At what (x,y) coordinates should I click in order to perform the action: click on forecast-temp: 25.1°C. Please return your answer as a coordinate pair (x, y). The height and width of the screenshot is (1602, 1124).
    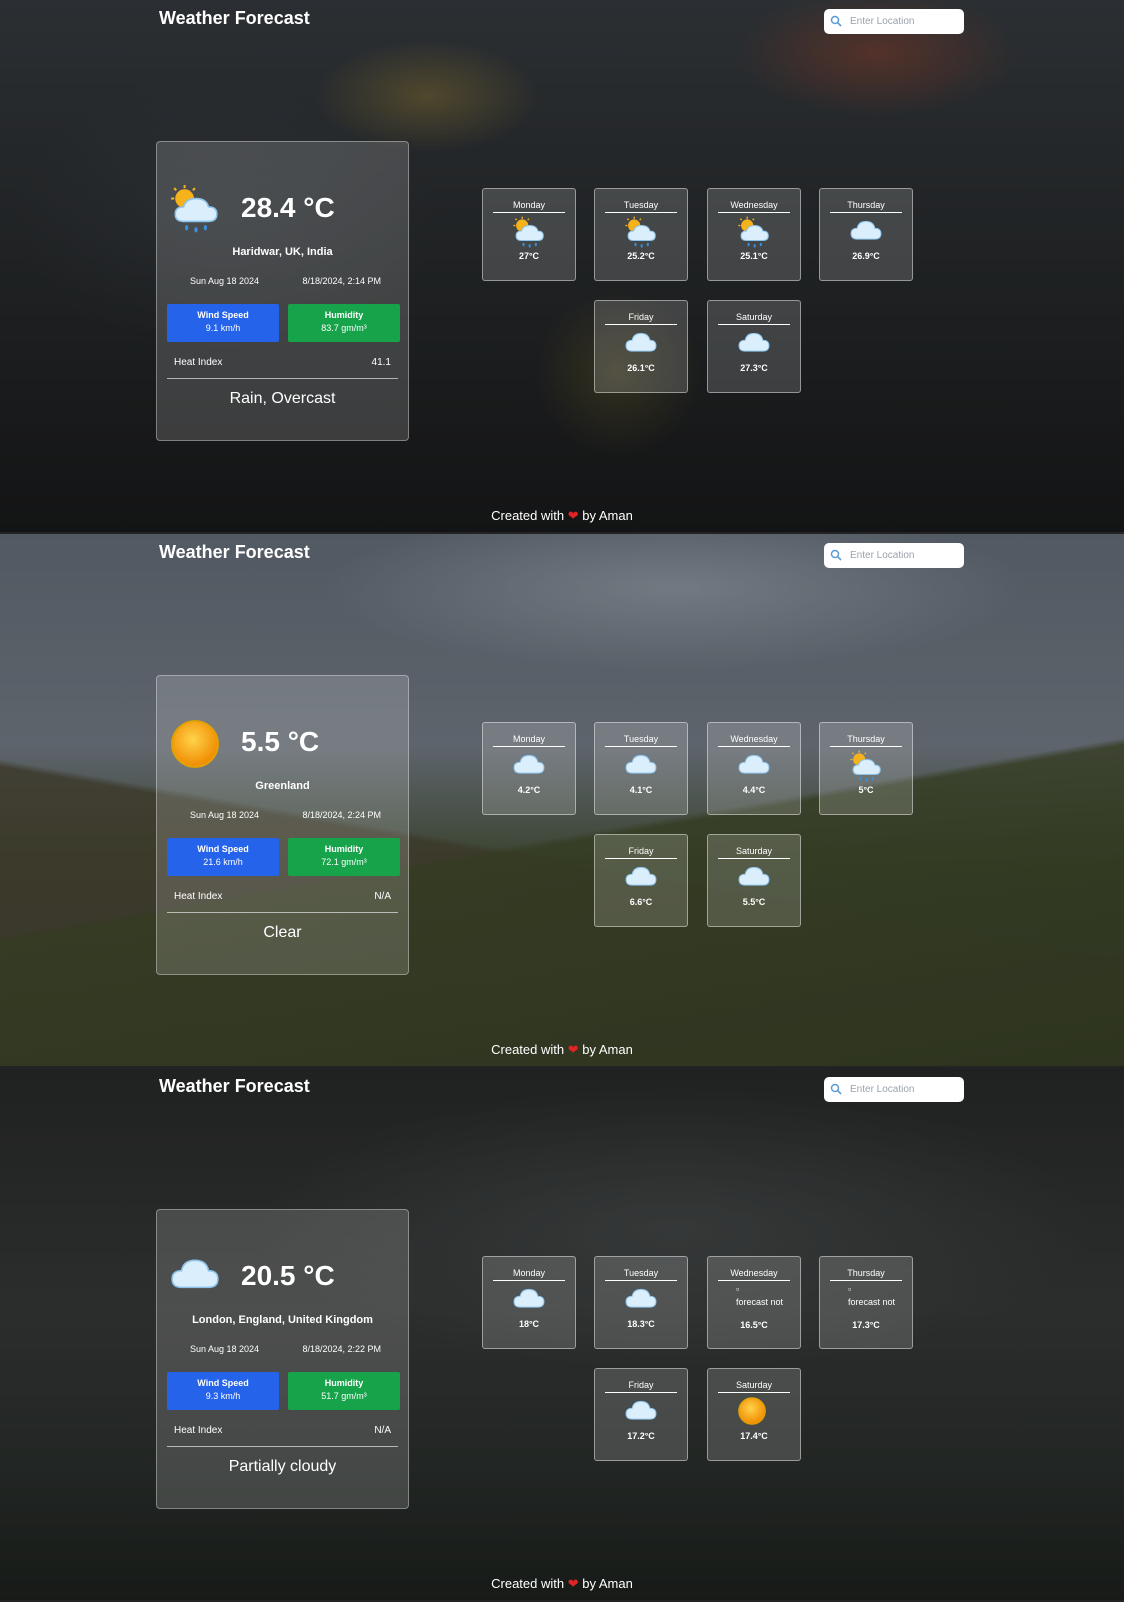
    Looking at the image, I should click on (754, 256).